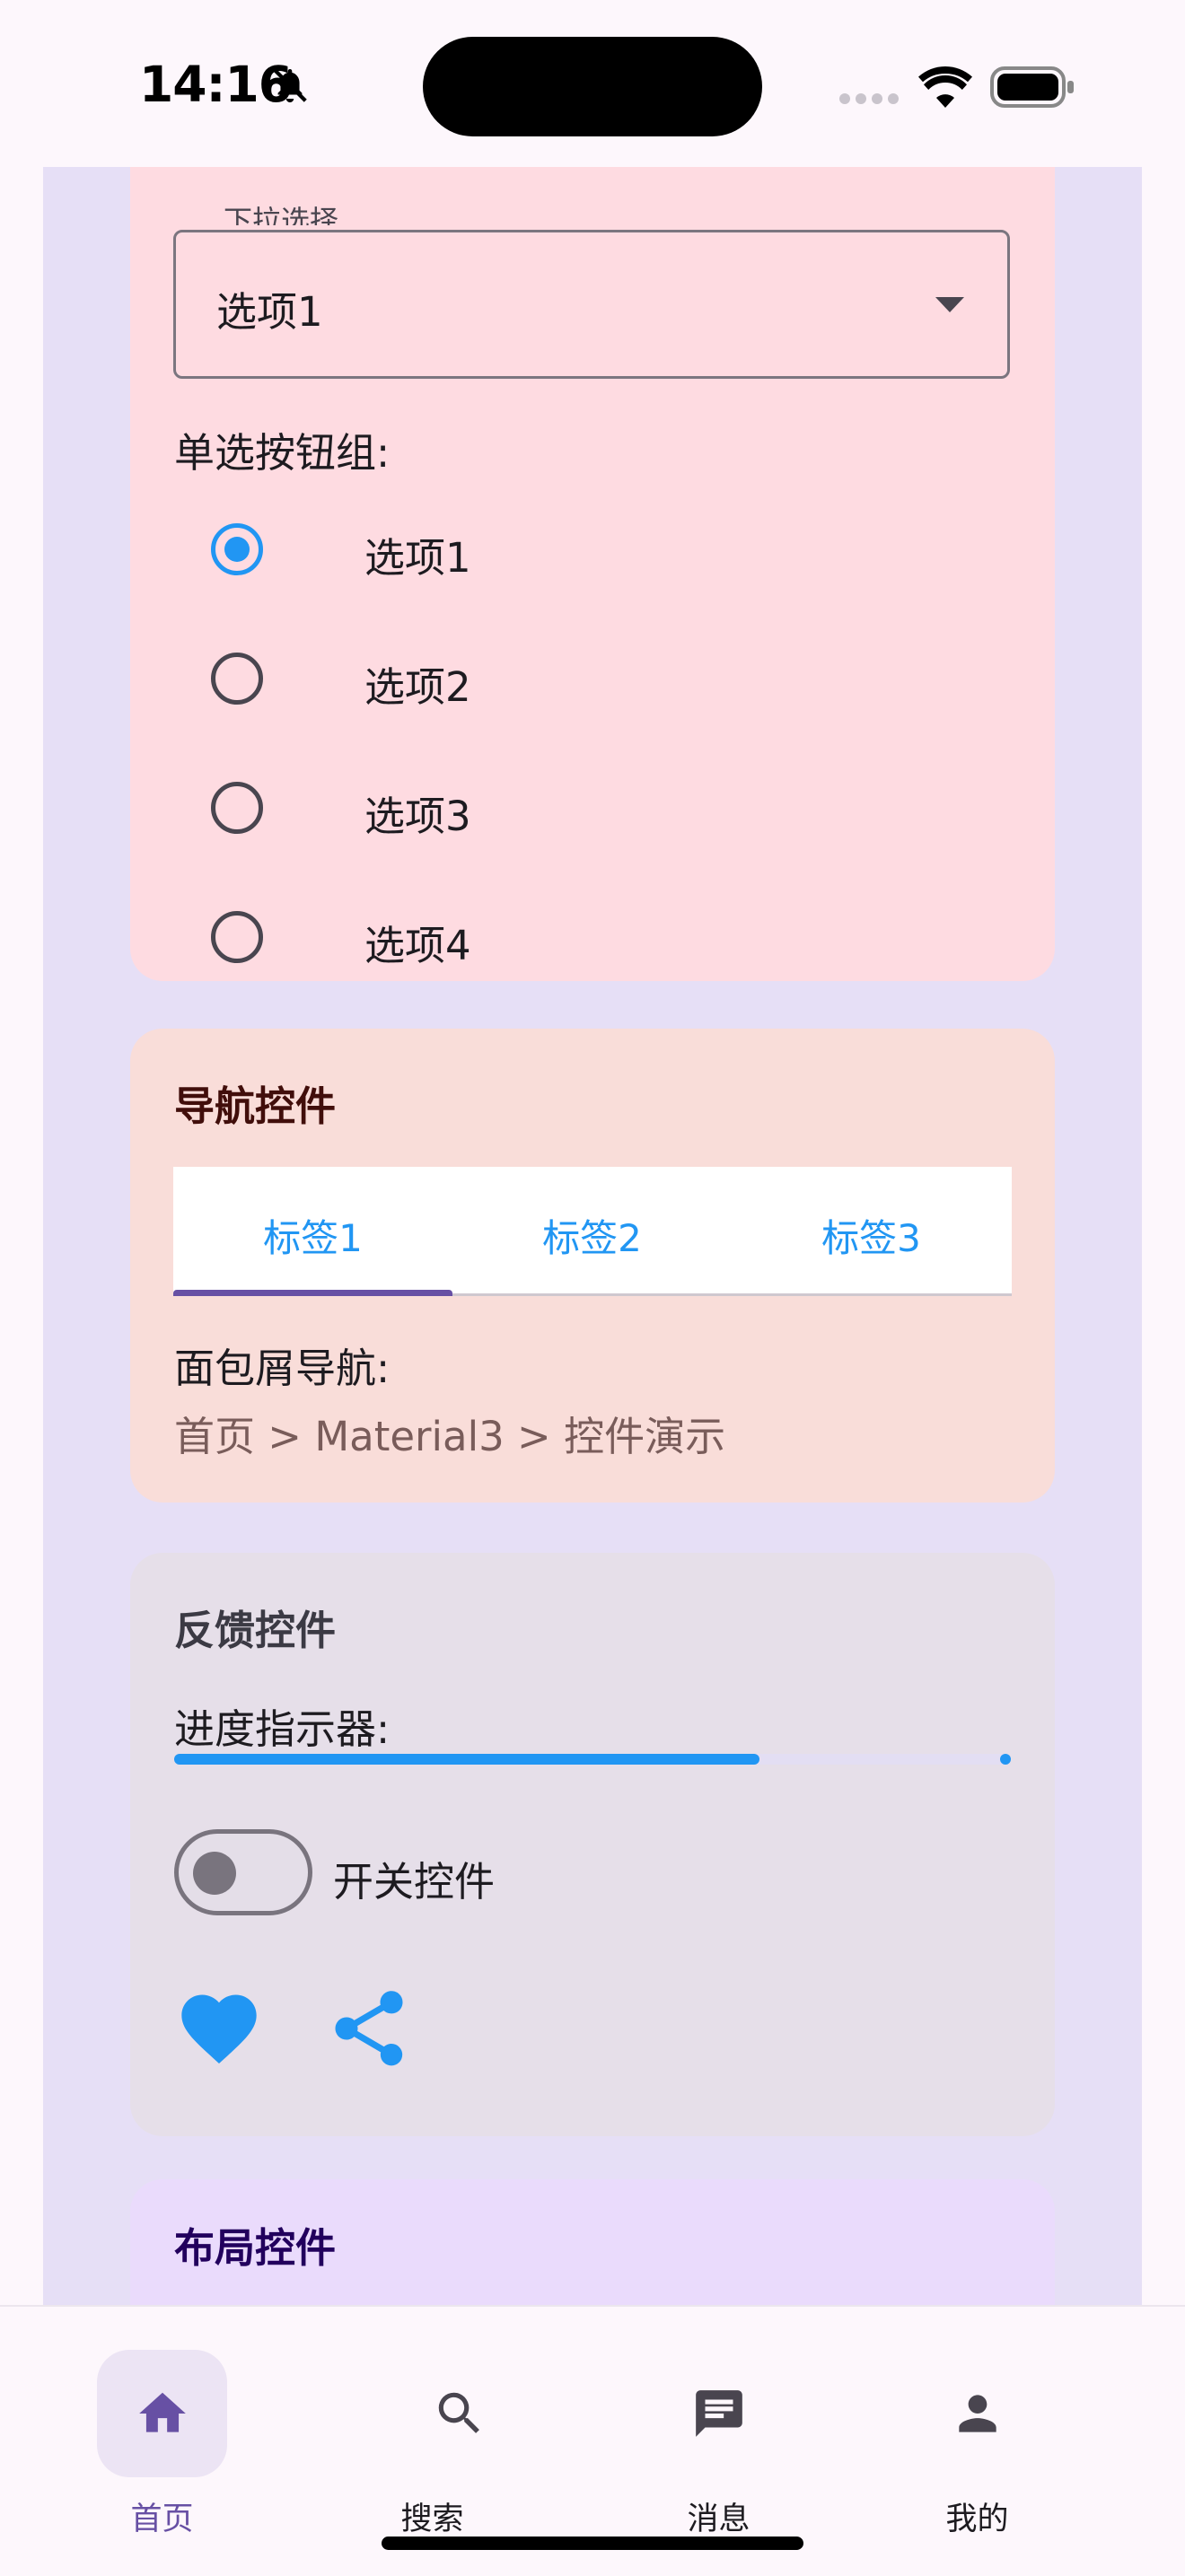  What do you see at coordinates (237, 549) in the screenshot?
I see `radio-checked-icon` at bounding box center [237, 549].